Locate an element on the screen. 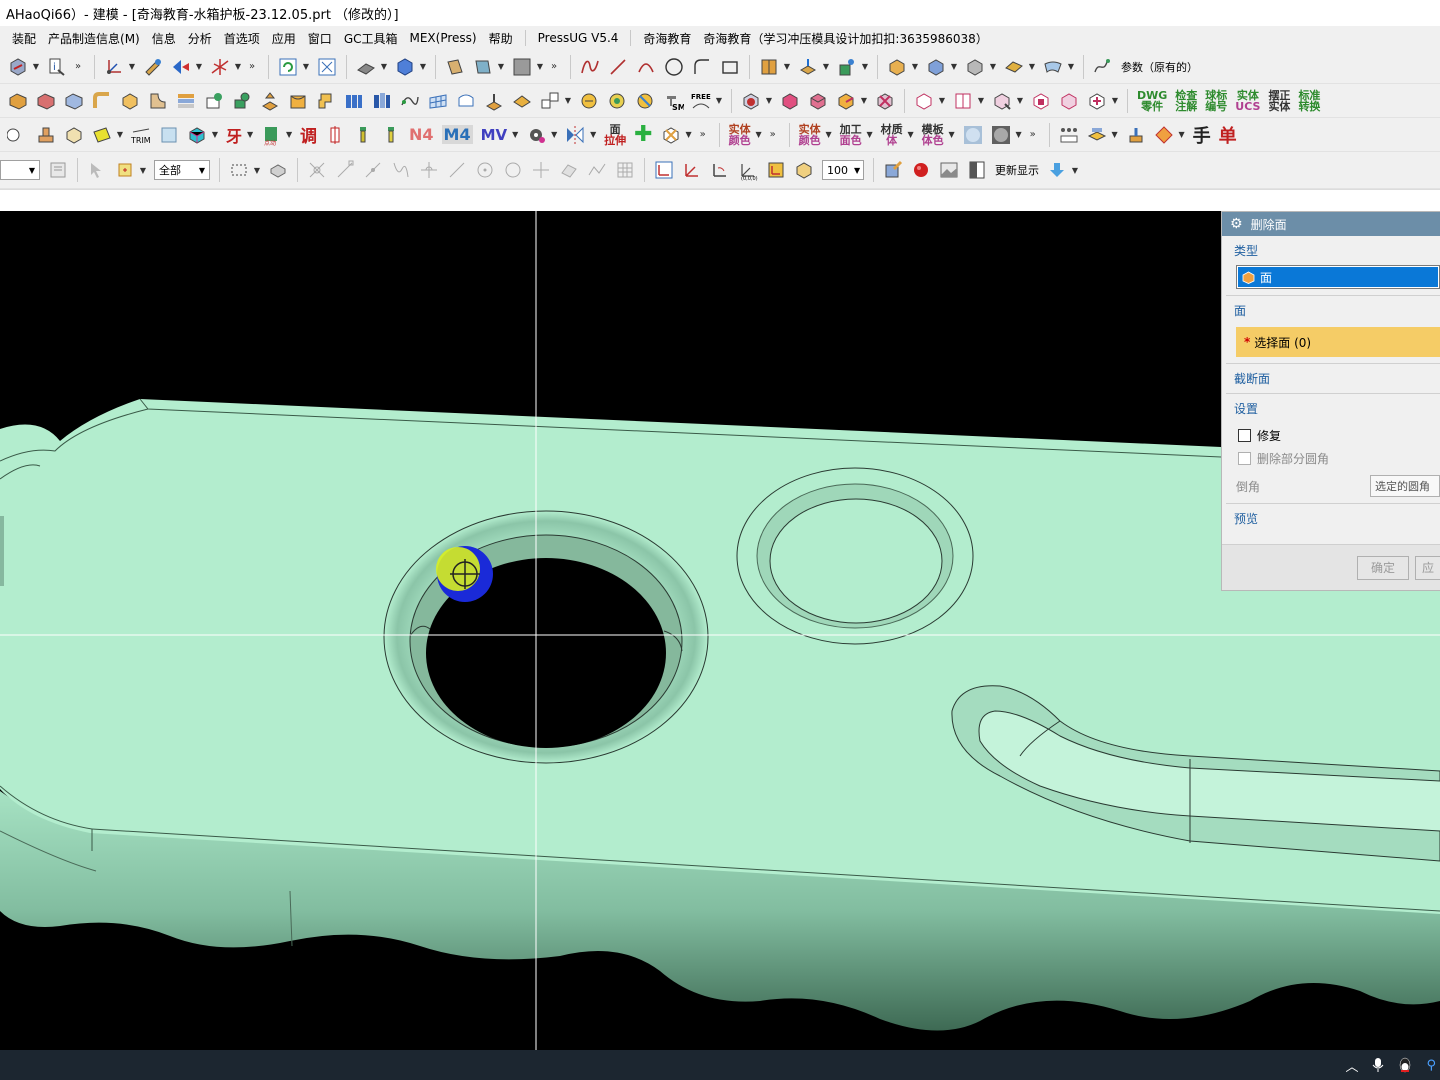 This screenshot has height=1080, width=1440. solid-pink-icon is located at coordinates (790, 101).